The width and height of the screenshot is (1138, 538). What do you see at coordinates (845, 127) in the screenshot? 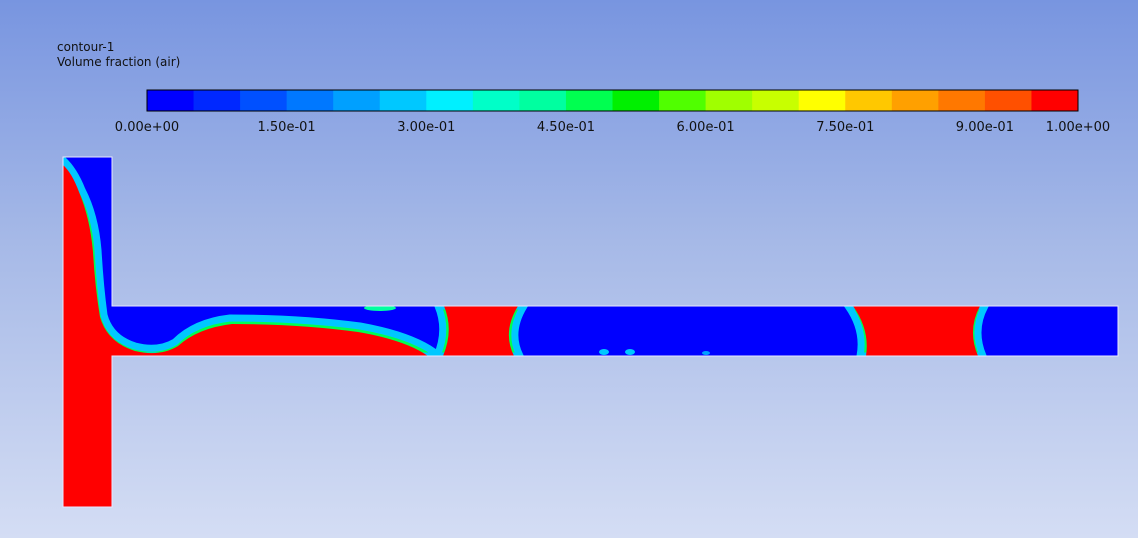
I see `colorbar-tick-label: 7.50e-01` at bounding box center [845, 127].